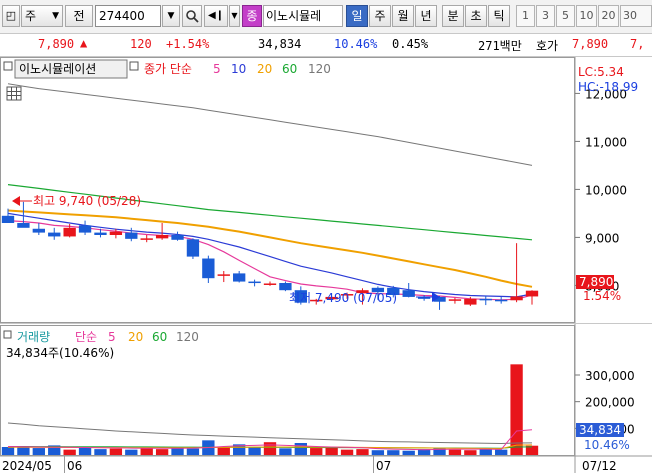  Describe the element at coordinates (216, 16) in the screenshot. I see `sound-icon: ◀❙` at that location.